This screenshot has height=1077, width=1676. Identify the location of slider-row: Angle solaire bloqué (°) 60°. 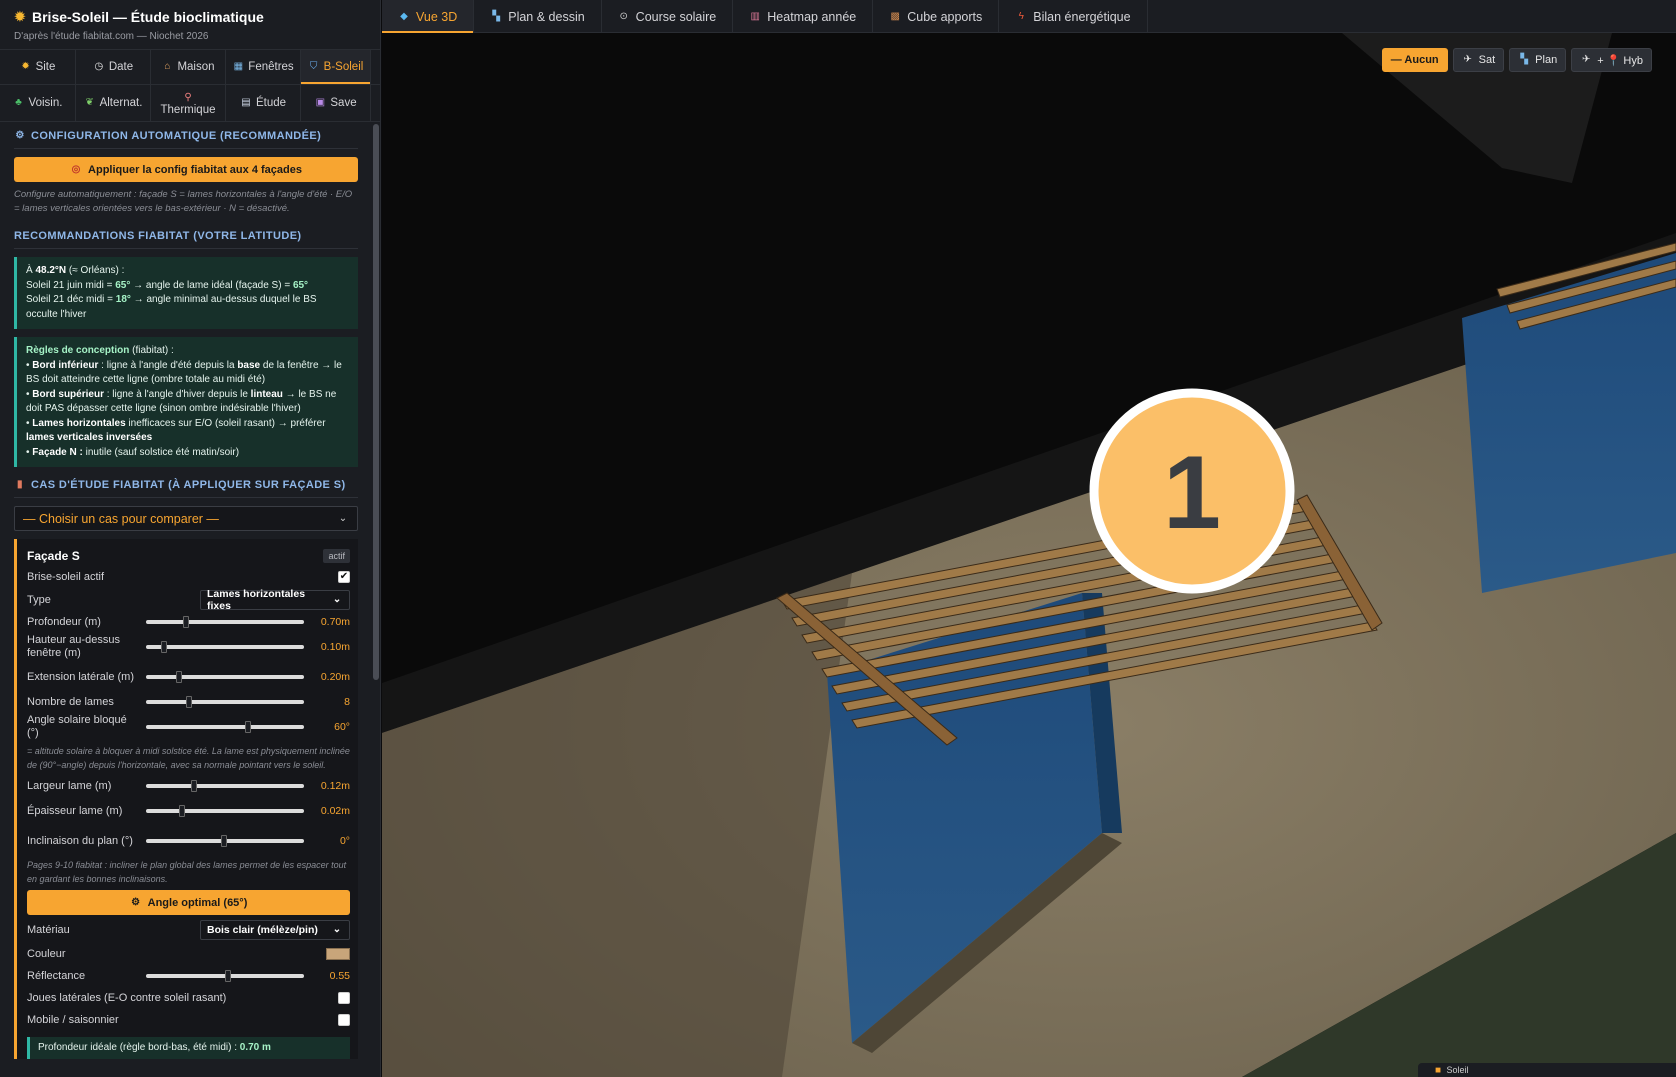
(188, 727).